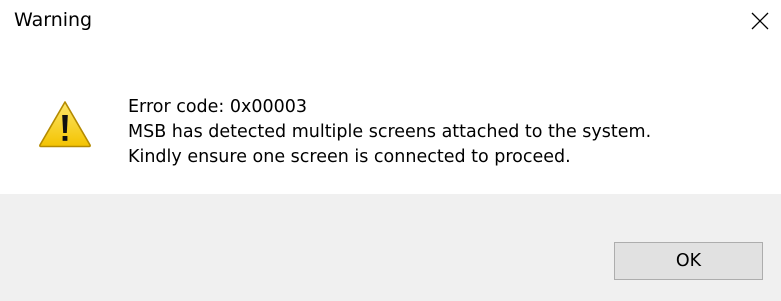 This screenshot has width=781, height=301. I want to click on ok-button: OK, so click(688, 261).